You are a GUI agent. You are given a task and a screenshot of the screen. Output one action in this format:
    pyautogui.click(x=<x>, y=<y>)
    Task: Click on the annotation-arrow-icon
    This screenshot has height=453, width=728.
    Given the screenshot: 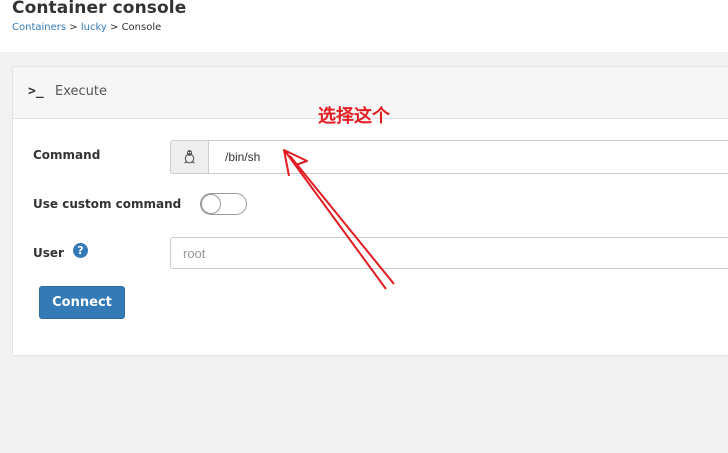 What is the action you would take?
    pyautogui.click(x=339, y=219)
    